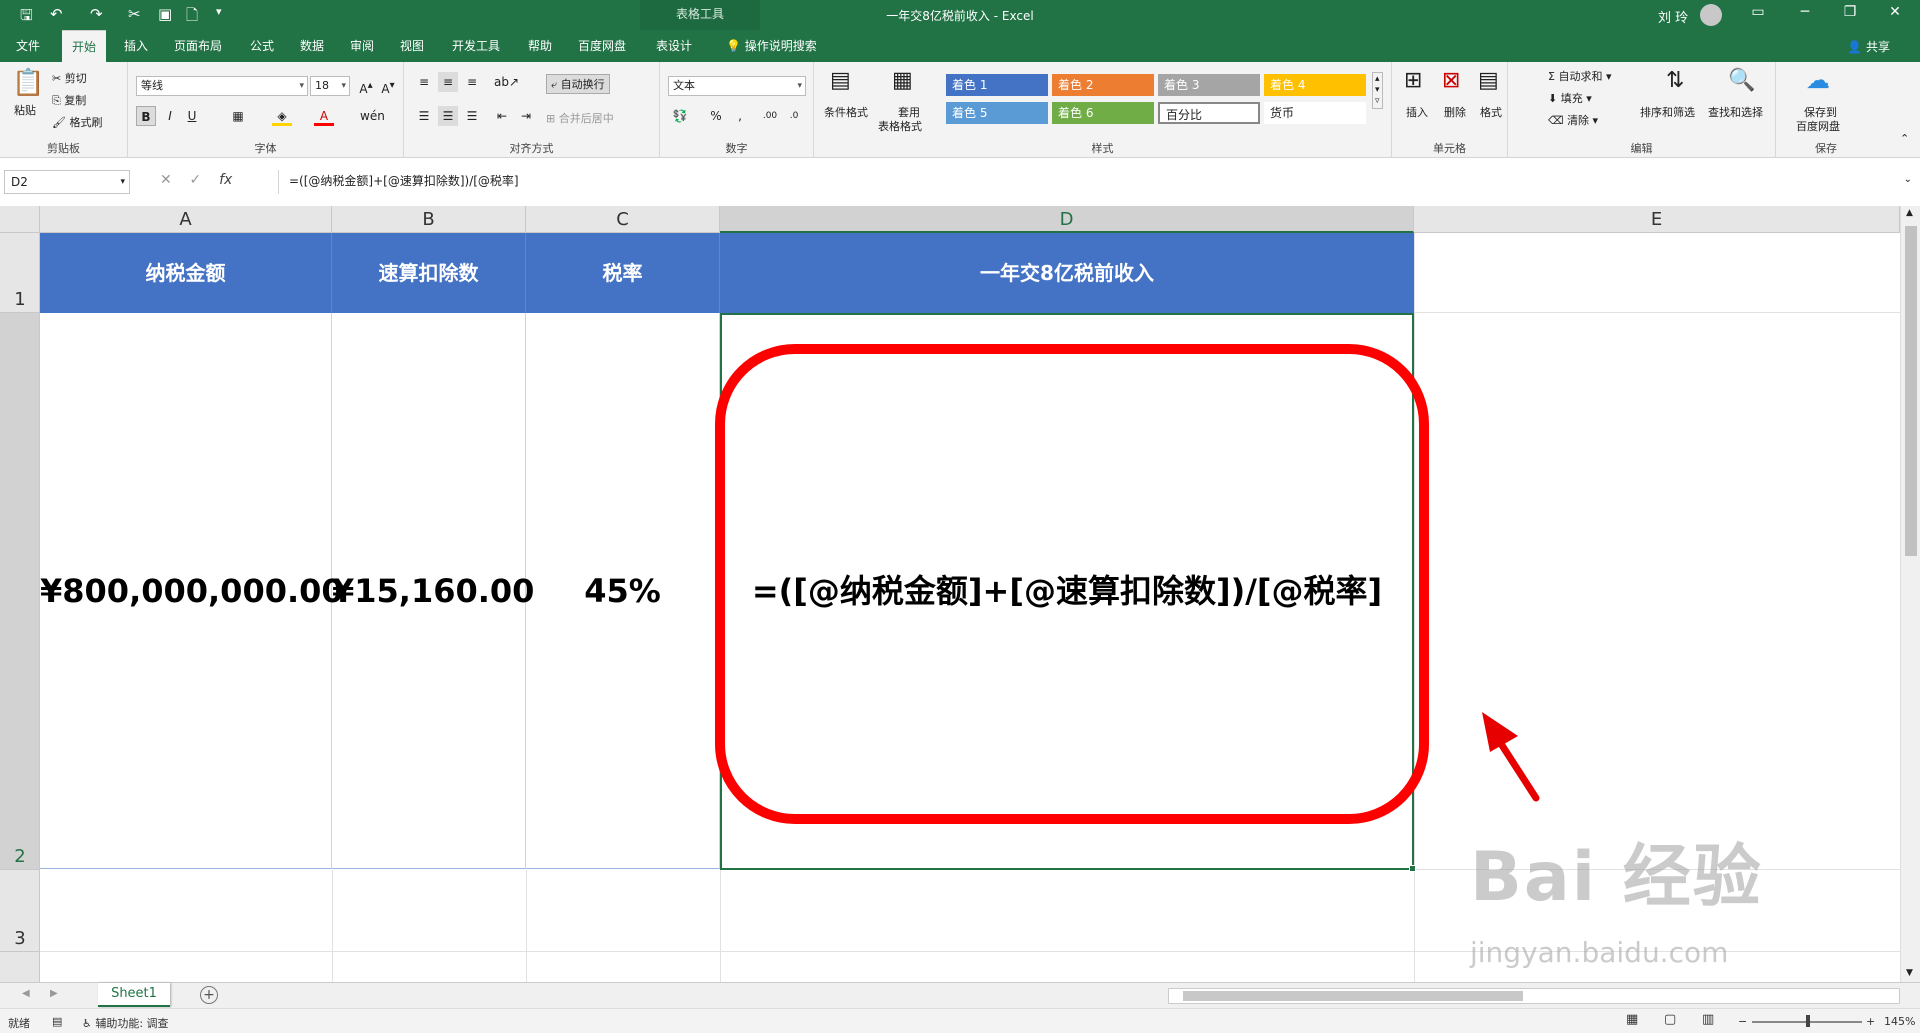 The height and width of the screenshot is (1033, 1920). Describe the element at coordinates (1455, 112) in the screenshot. I see `delete-cells-button: 删除` at that location.